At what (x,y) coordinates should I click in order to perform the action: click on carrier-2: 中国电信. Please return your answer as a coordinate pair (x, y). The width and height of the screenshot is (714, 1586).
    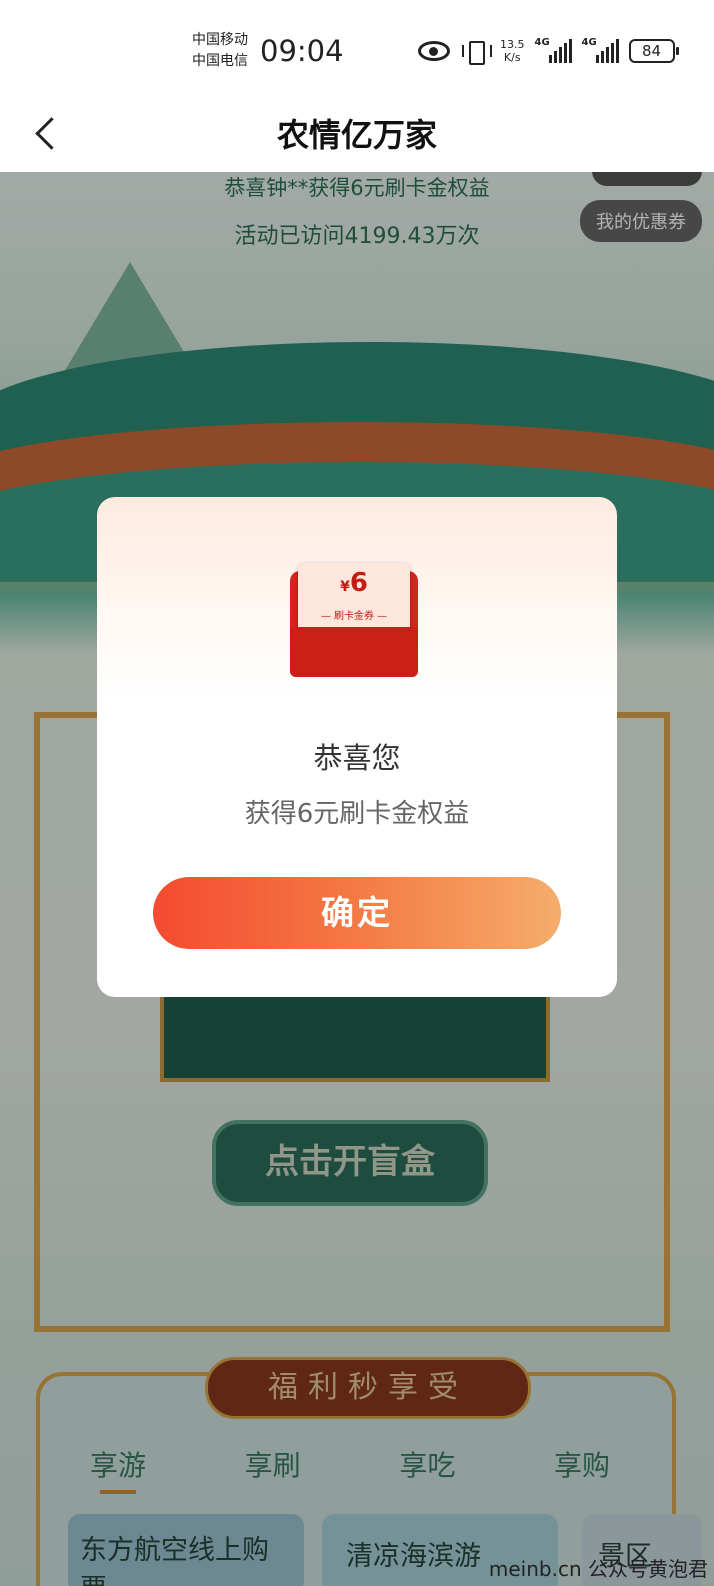
    Looking at the image, I should click on (220, 61).